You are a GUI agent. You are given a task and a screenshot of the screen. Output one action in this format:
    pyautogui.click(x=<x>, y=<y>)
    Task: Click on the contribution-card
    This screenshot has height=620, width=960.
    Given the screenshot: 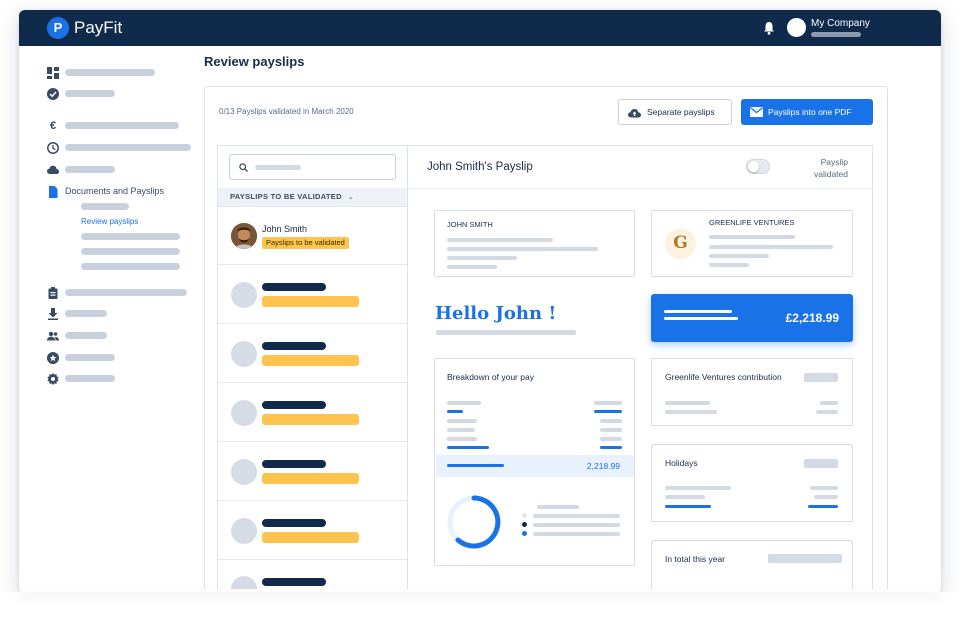 What is the action you would take?
    pyautogui.click(x=752, y=392)
    